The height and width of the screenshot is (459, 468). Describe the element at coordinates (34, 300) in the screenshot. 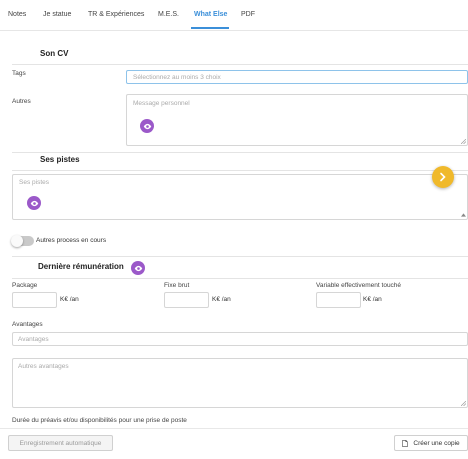

I see `package-input` at that location.